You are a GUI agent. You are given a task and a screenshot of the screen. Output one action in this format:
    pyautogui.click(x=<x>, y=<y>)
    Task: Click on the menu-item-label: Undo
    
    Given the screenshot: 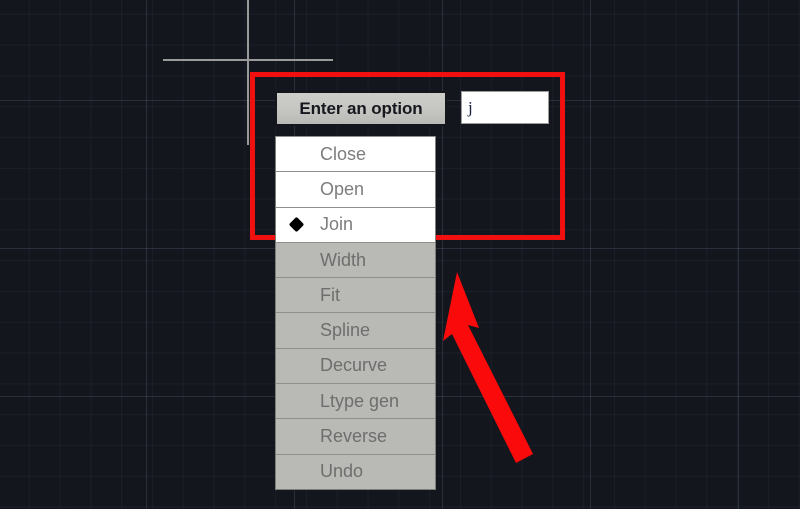 What is the action you would take?
    pyautogui.click(x=342, y=471)
    